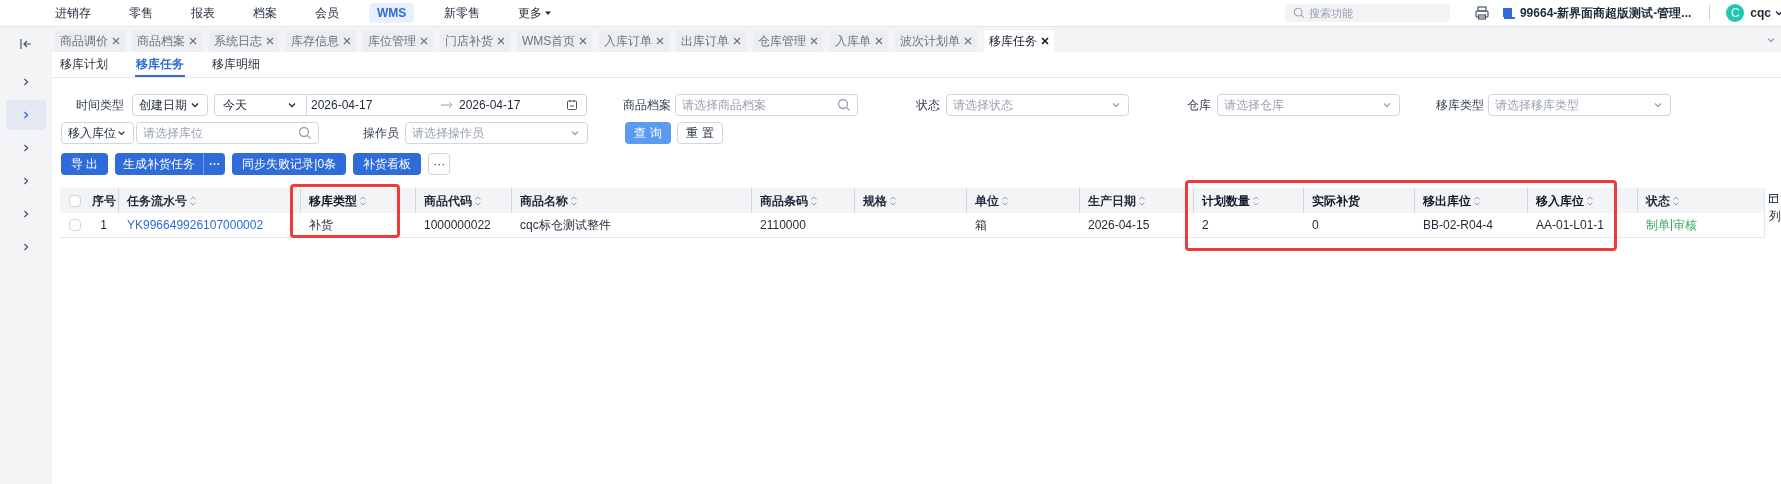 This screenshot has width=1781, height=484. I want to click on column-header: 移库类型, so click(338, 200).